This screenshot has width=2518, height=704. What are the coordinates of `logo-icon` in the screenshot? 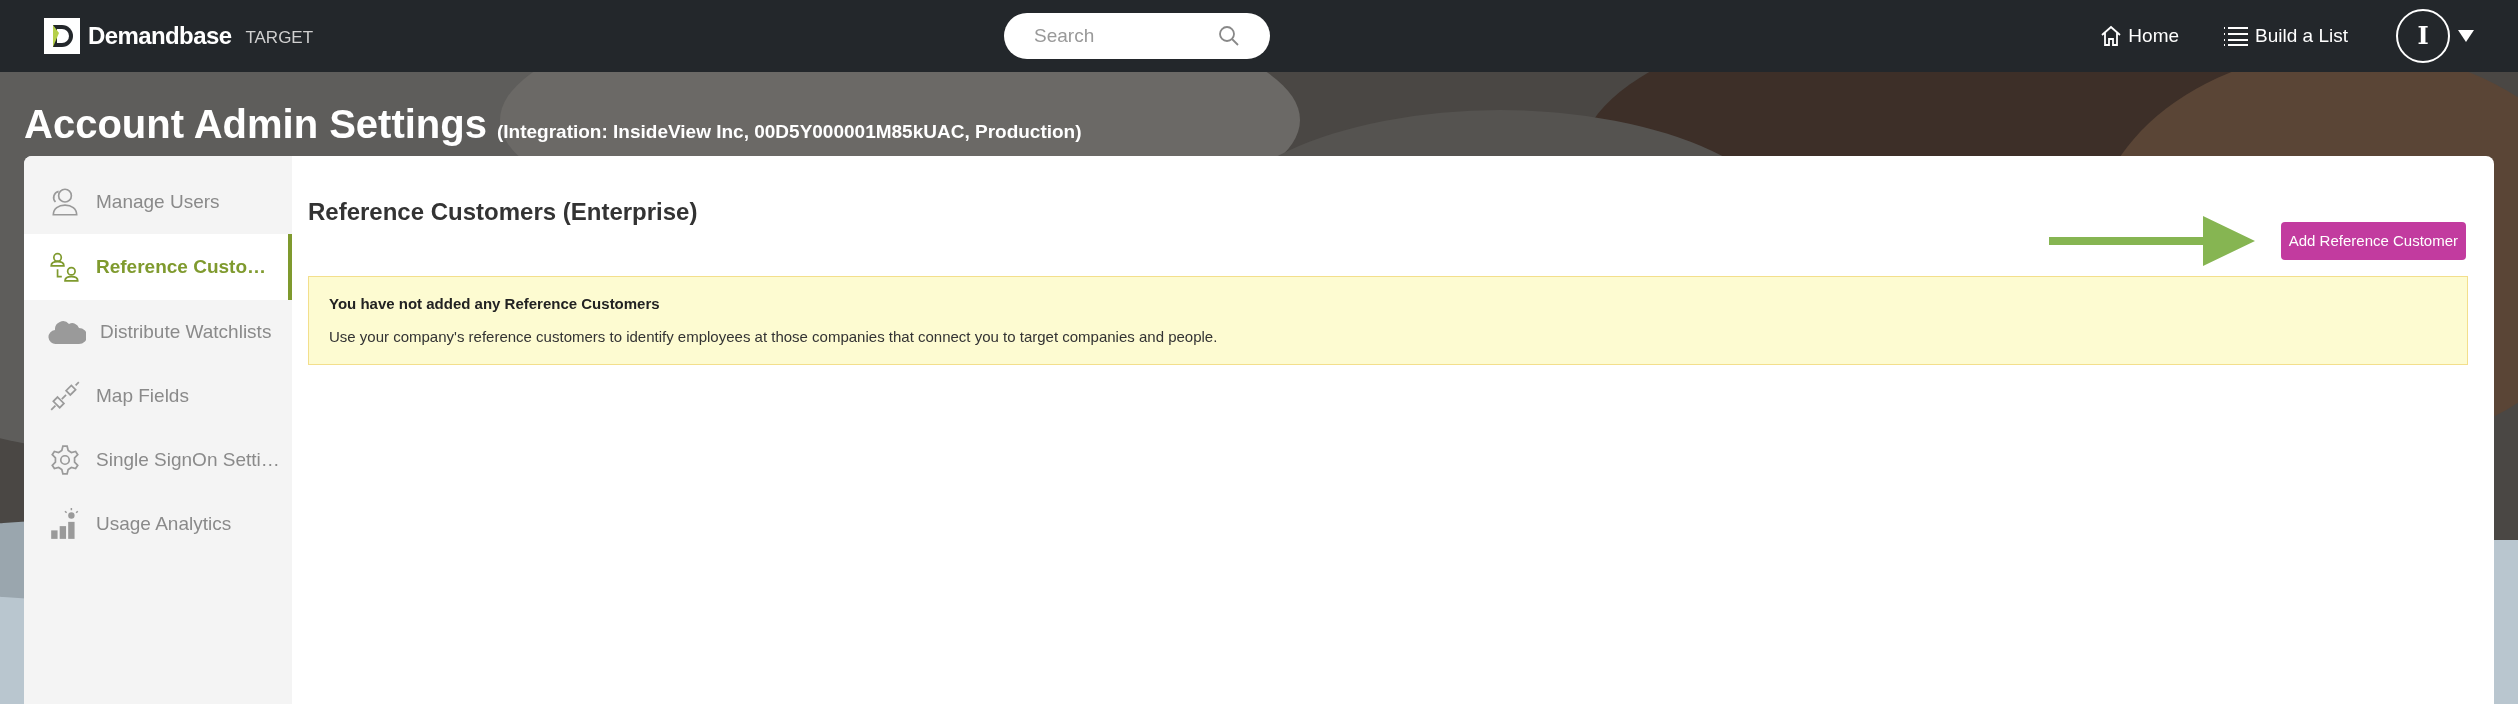 It's located at (62, 36).